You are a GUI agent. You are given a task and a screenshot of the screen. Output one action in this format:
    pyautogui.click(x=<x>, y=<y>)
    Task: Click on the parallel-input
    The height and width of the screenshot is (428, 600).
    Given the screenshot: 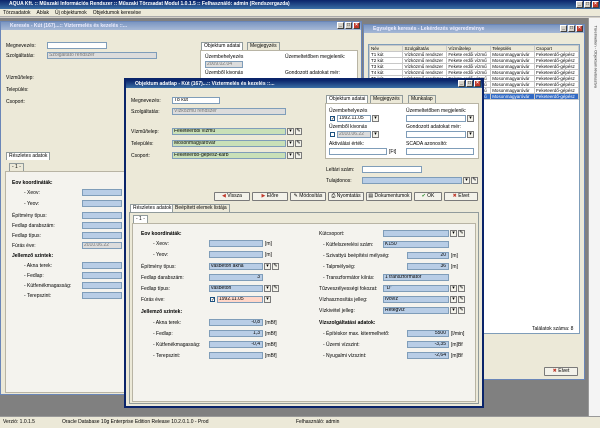 What is the action you would take?
    pyautogui.click(x=436, y=118)
    